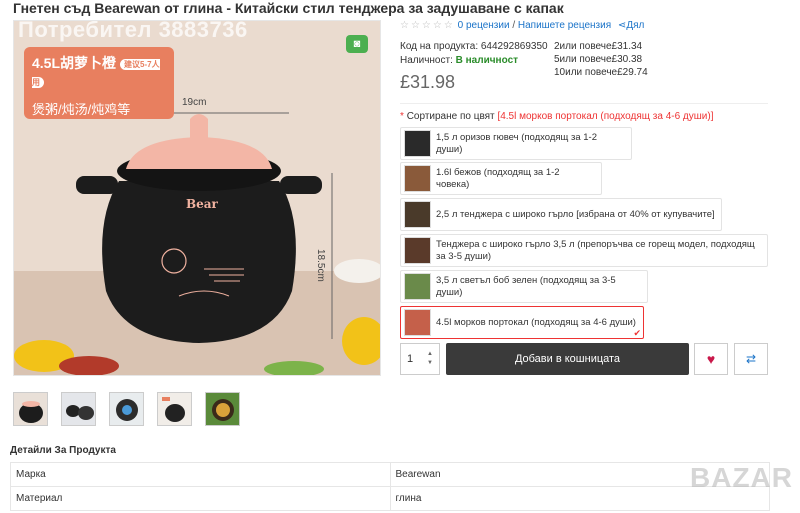 The height and width of the screenshot is (513, 800). I want to click on star-icon: ☆☆☆☆☆, so click(427, 25).